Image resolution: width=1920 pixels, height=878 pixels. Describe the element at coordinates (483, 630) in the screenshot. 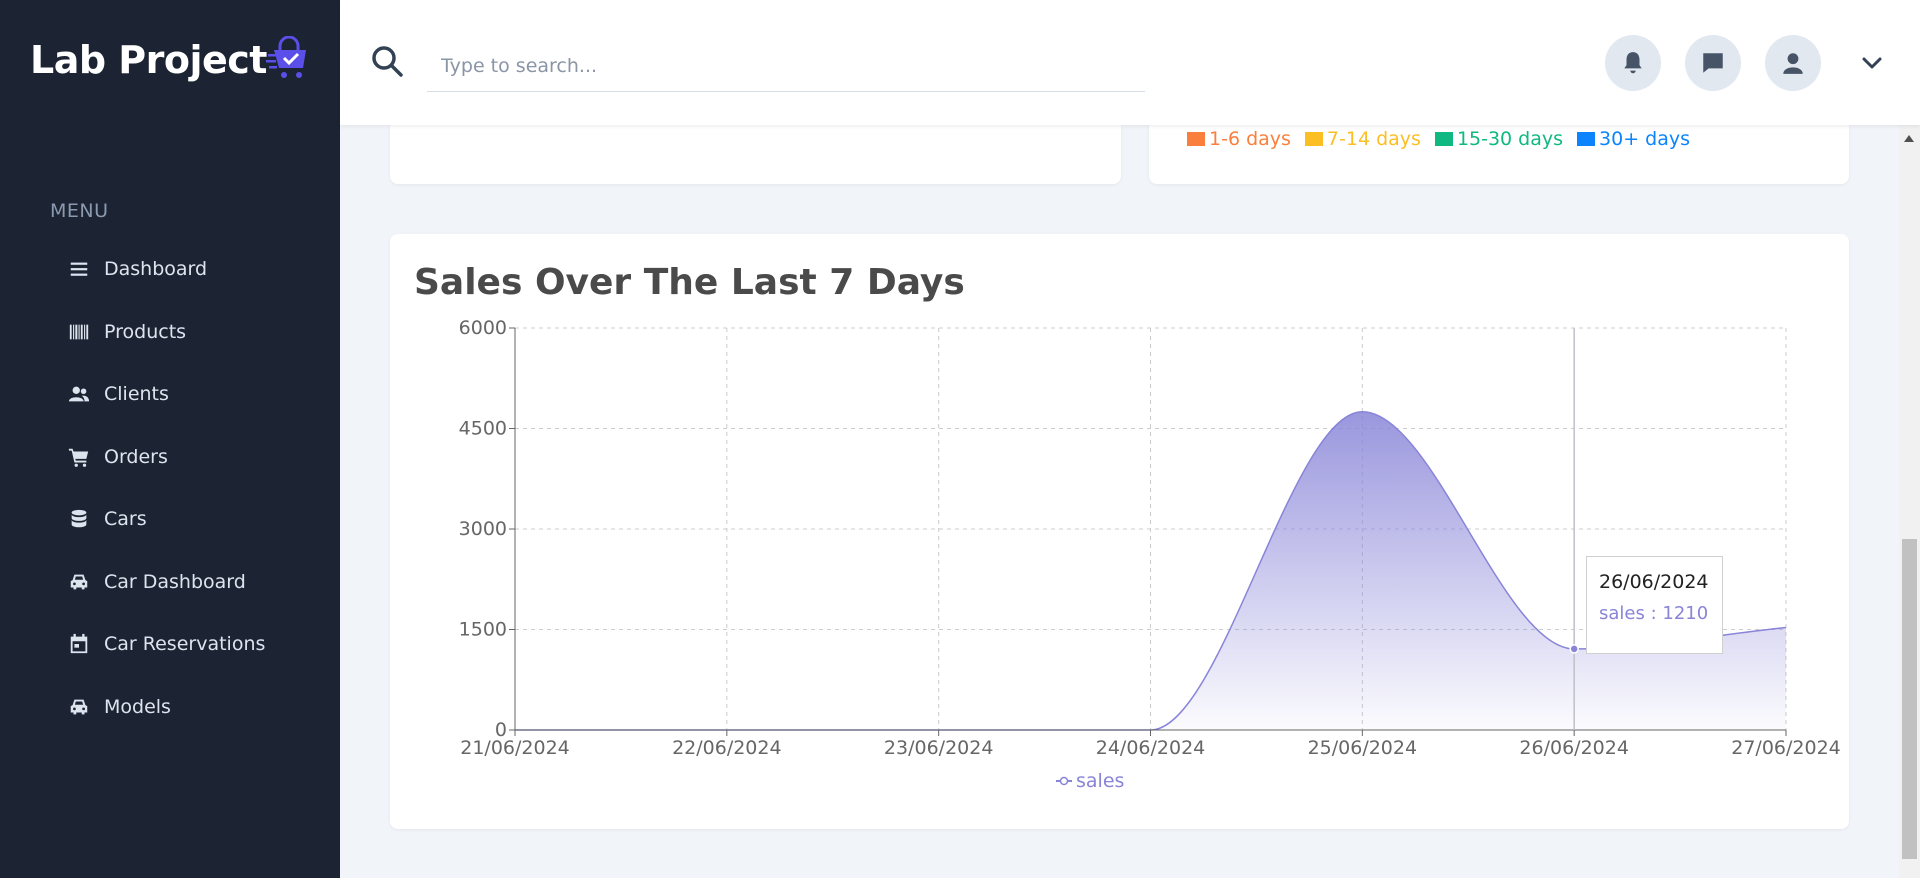

I see `y-tick-label: 1500` at that location.